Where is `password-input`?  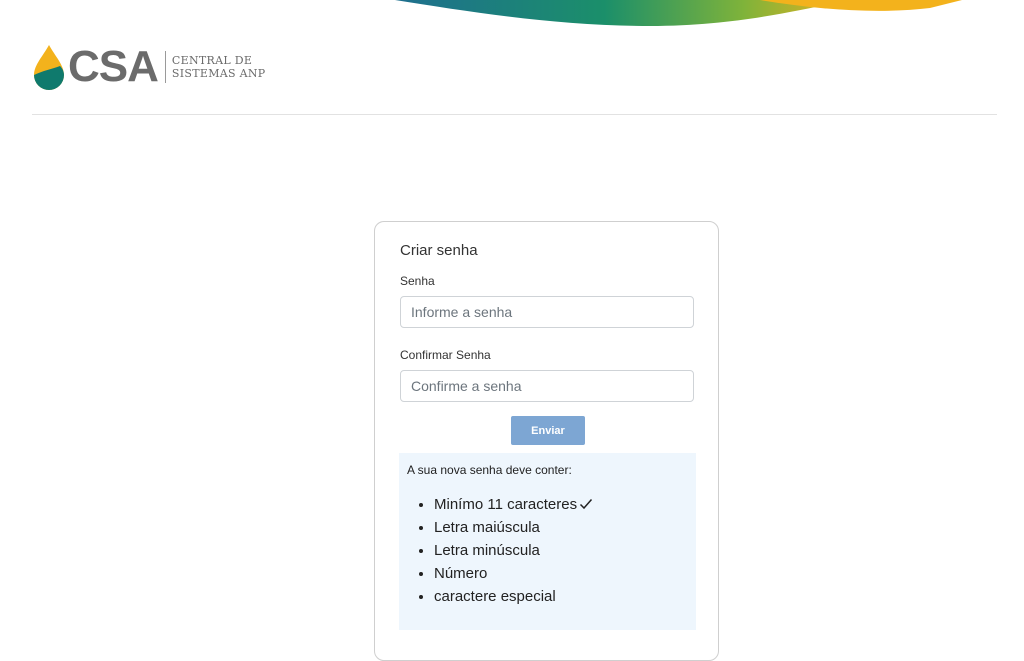 password-input is located at coordinates (547, 312).